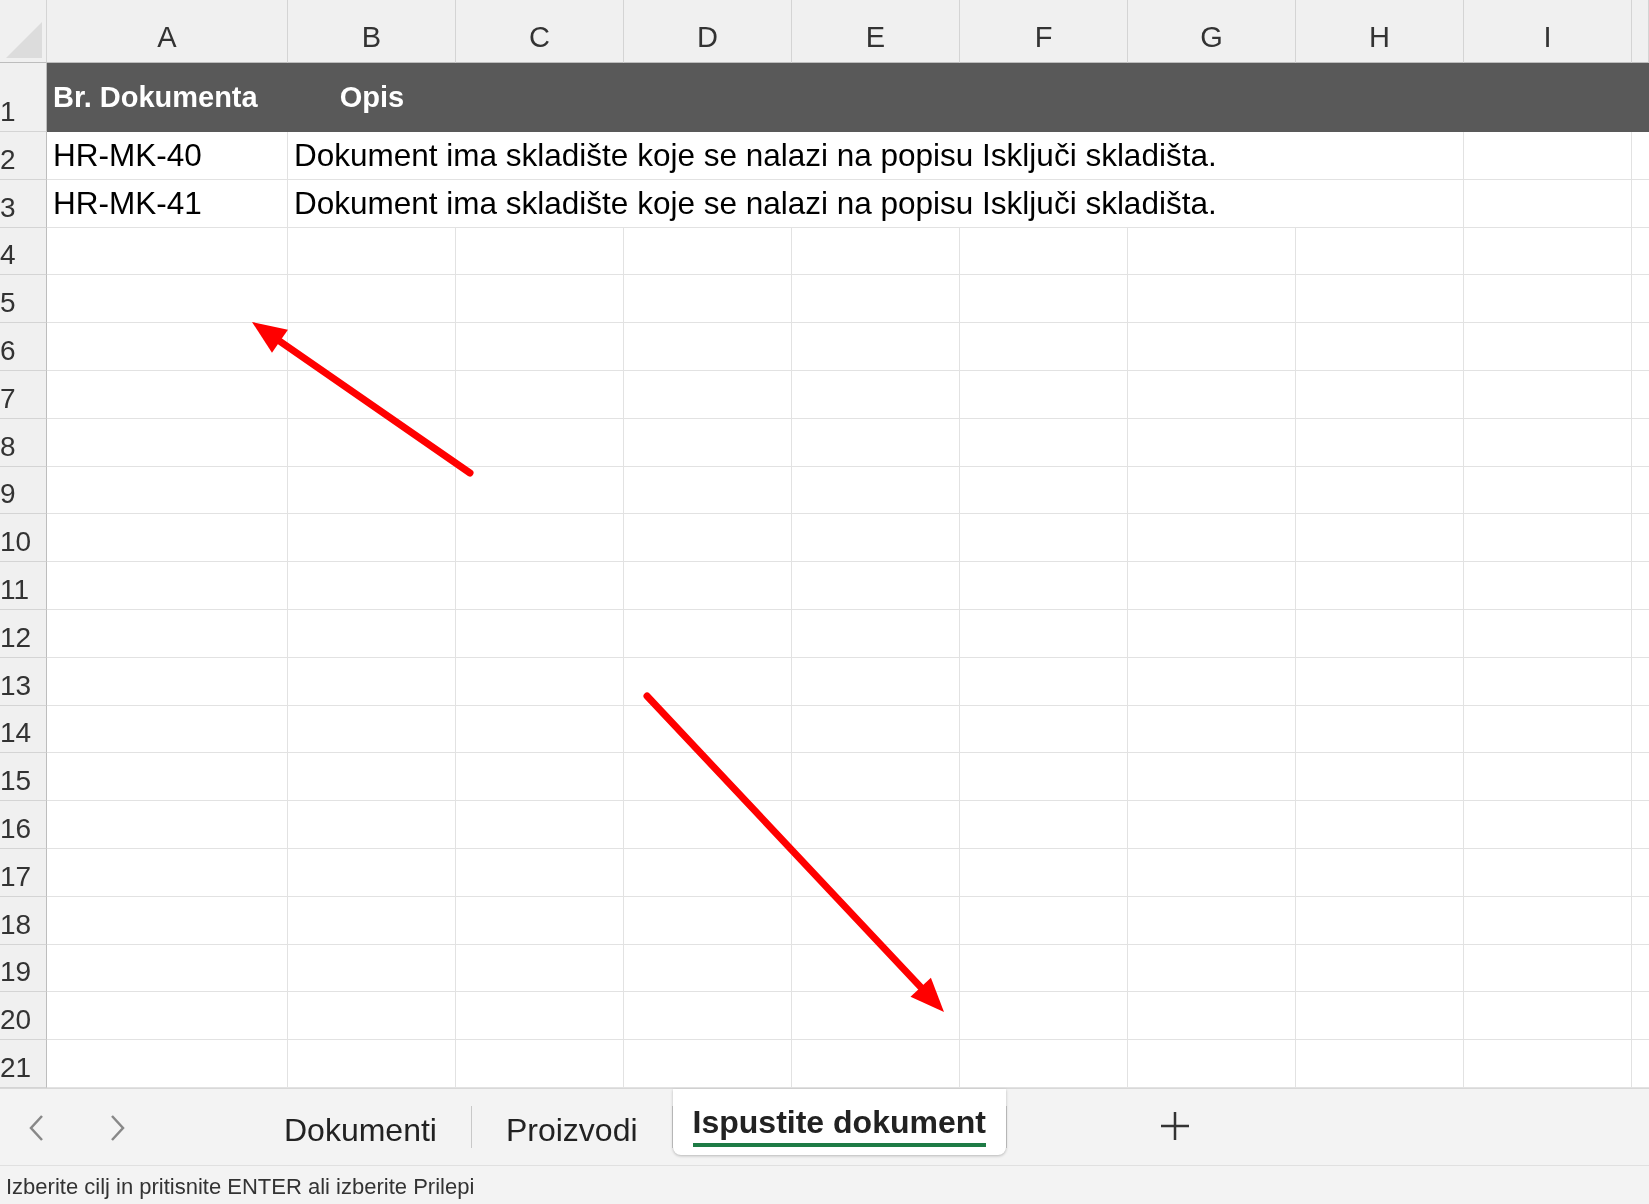 This screenshot has height=1204, width=1649. What do you see at coordinates (23, 825) in the screenshot?
I see `row-number: 16` at bounding box center [23, 825].